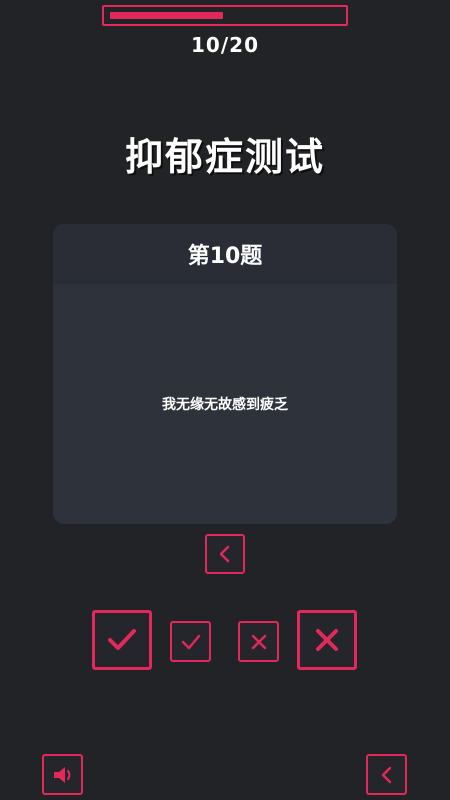 The image size is (450, 800). I want to click on strong-disagree-button, so click(327, 640).